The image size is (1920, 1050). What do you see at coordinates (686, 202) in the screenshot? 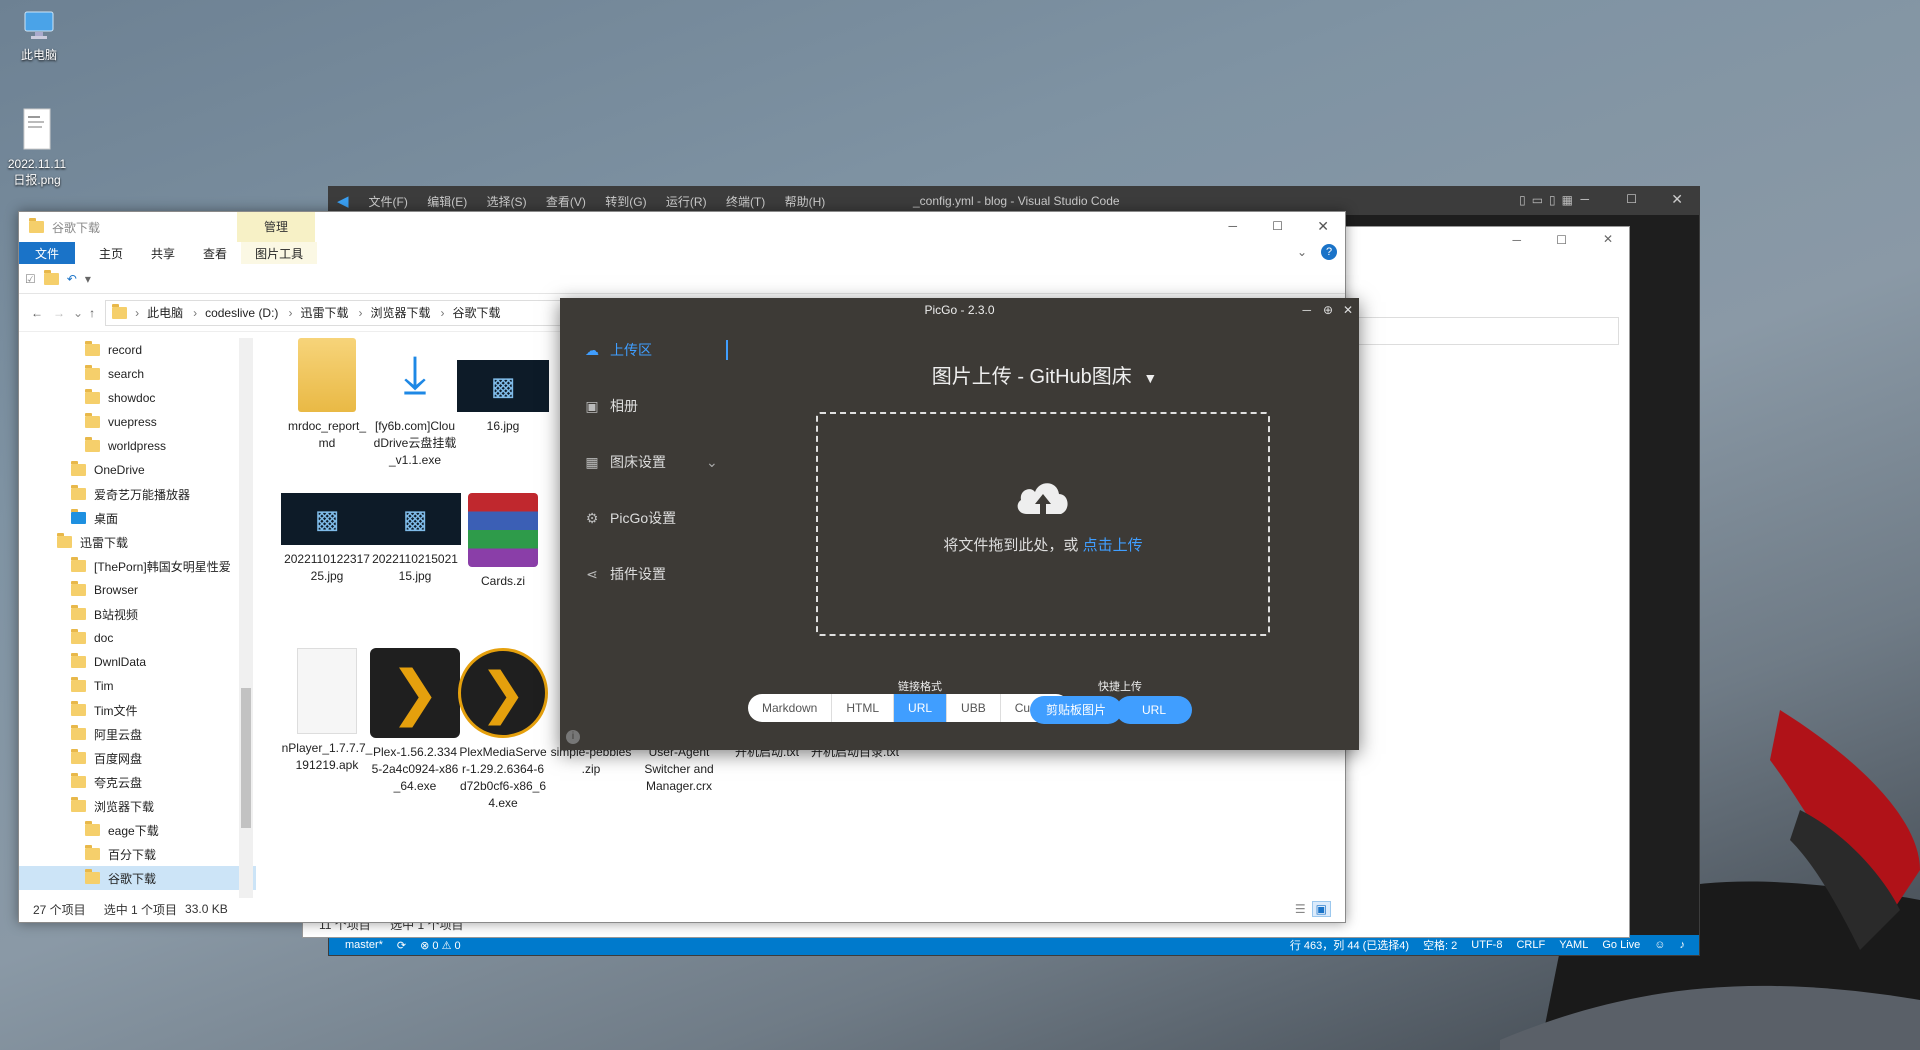
I see `menu-item: 运行(R)` at bounding box center [686, 202].